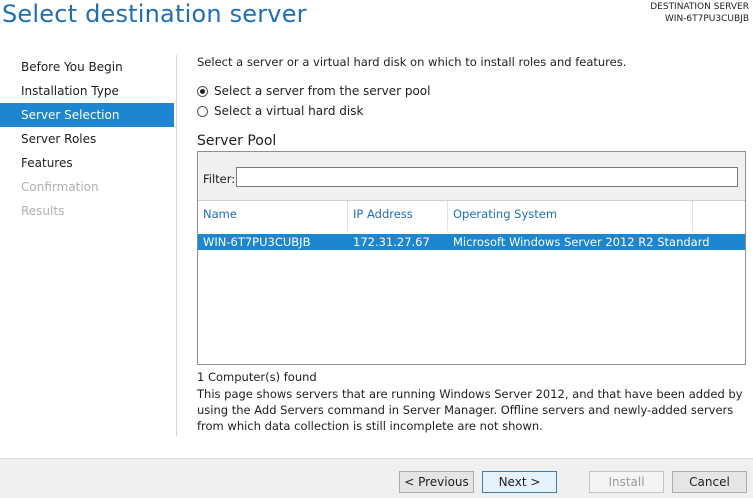  Describe the element at coordinates (519, 482) in the screenshot. I see `next-button: Next >` at that location.